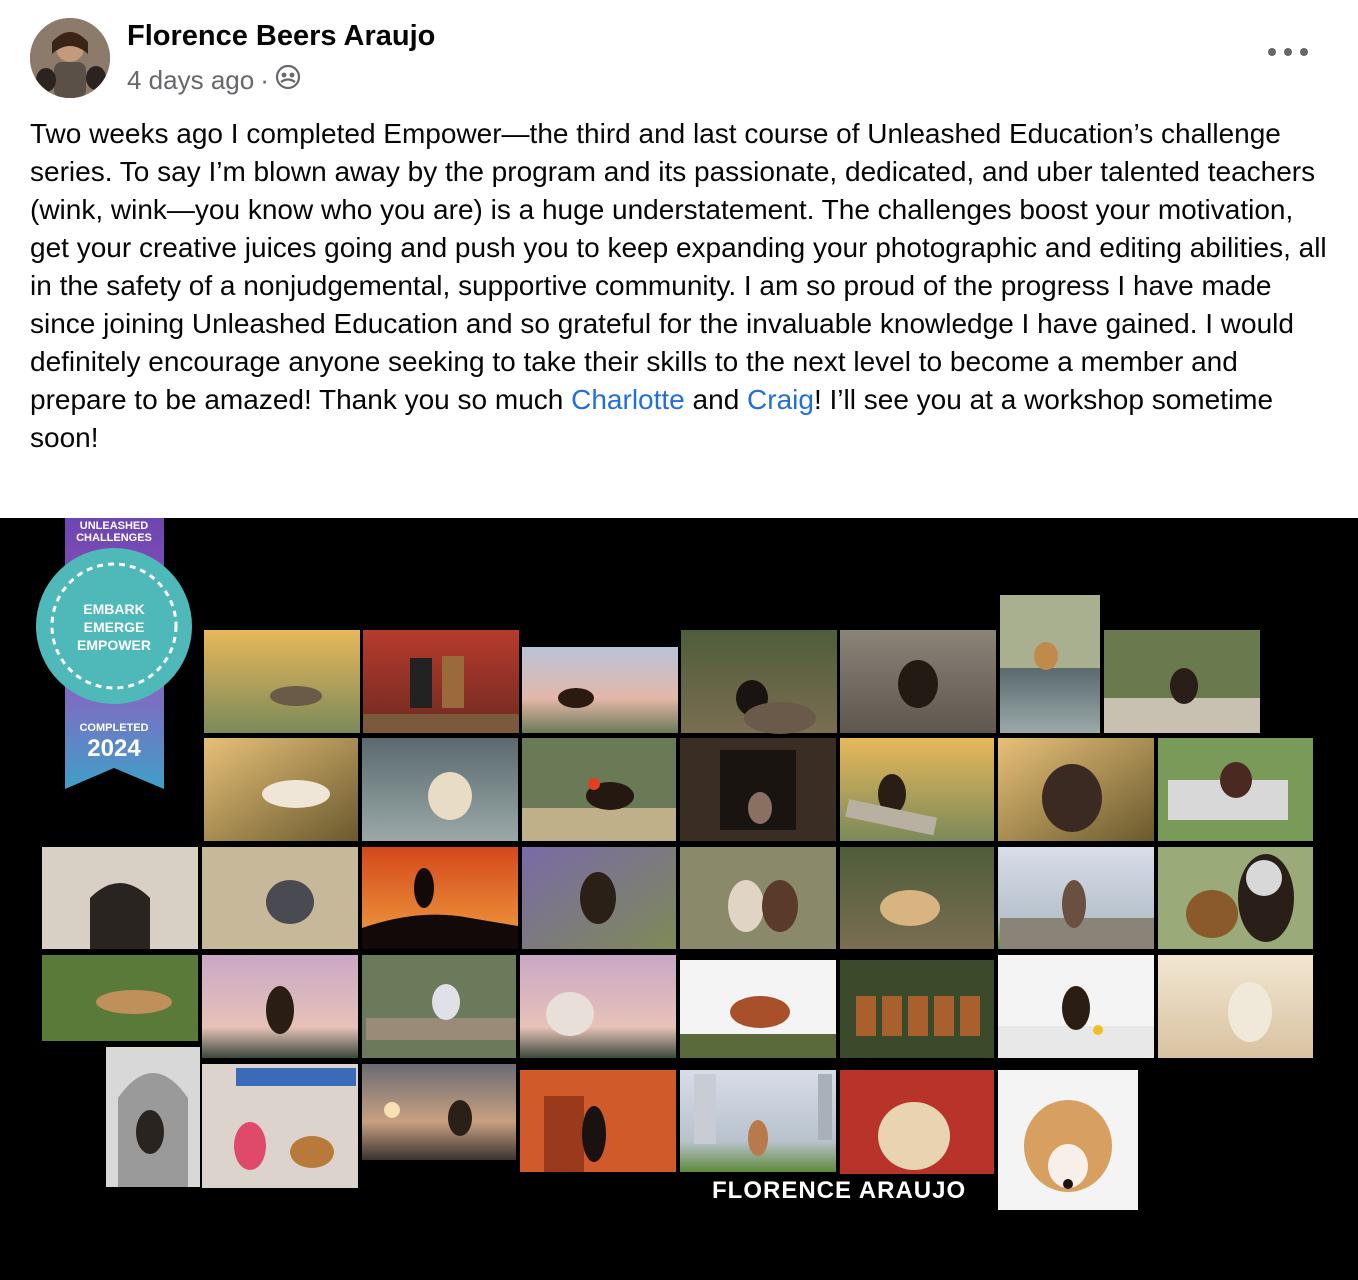  What do you see at coordinates (716, 399) in the screenshot?
I see `post-text-part2: and` at bounding box center [716, 399].